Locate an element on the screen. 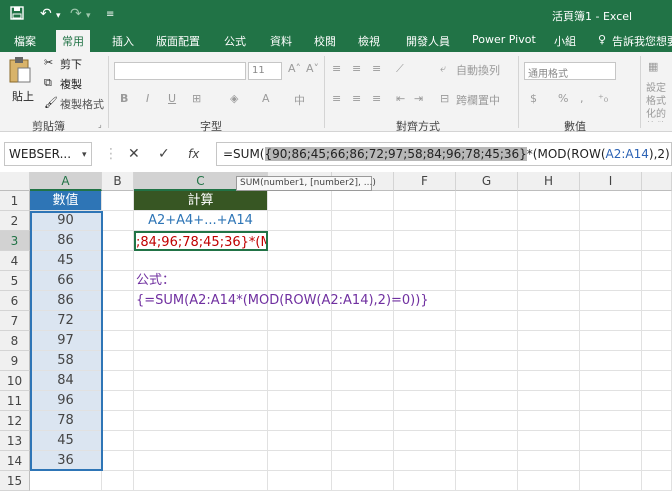 The image size is (672, 491). align-center-icon: ≡ is located at coordinates (356, 98).